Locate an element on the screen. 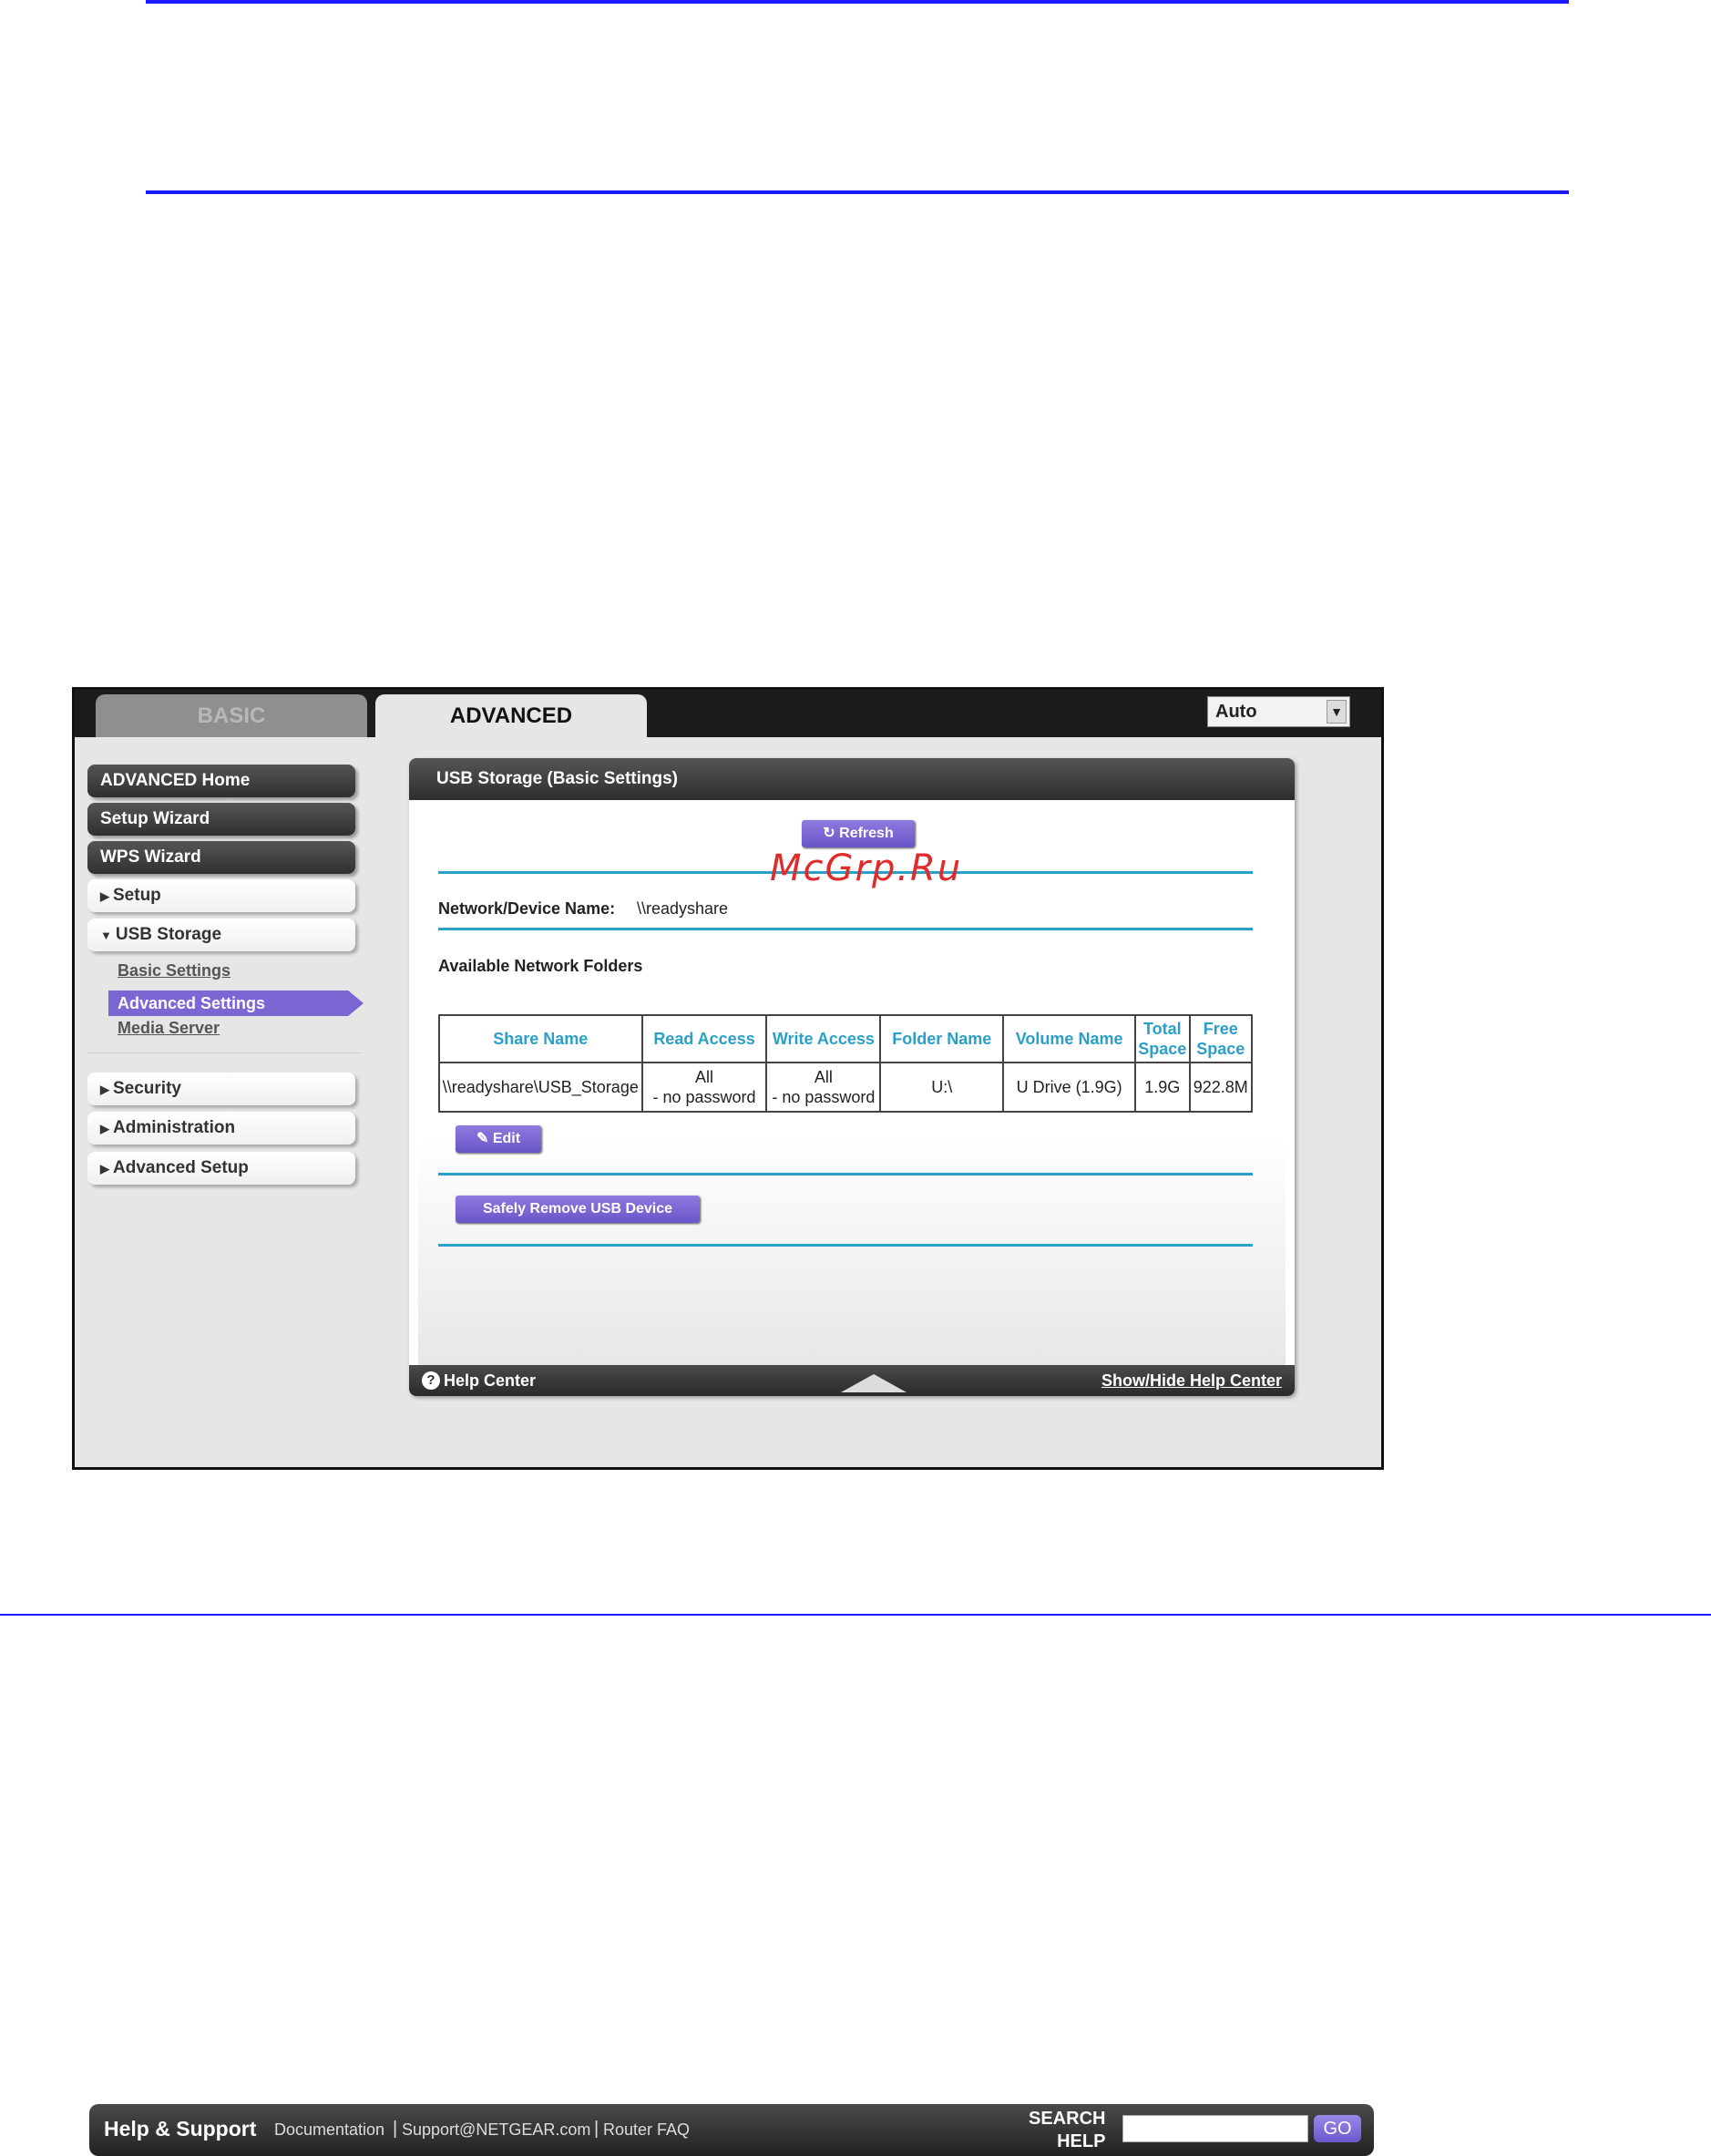  safely-remove-usb-button: Safely Remove USB Device is located at coordinates (578, 1209).